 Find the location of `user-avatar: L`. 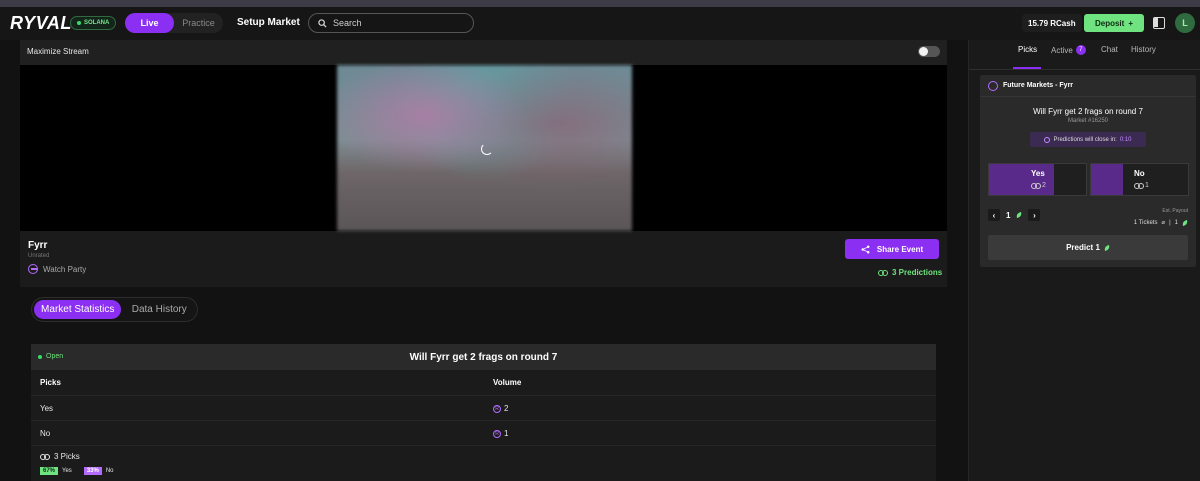

user-avatar: L is located at coordinates (1185, 23).